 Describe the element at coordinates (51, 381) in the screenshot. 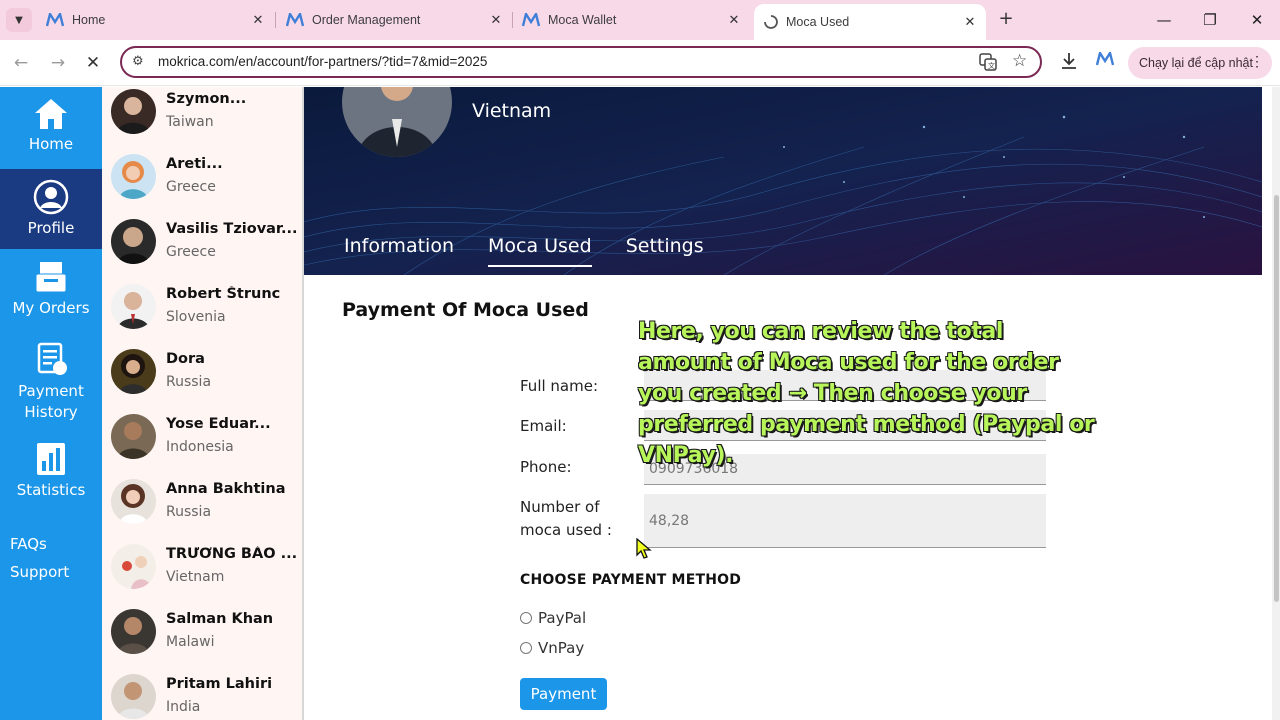

I see `nav-item-payment-history: Payment History` at that location.